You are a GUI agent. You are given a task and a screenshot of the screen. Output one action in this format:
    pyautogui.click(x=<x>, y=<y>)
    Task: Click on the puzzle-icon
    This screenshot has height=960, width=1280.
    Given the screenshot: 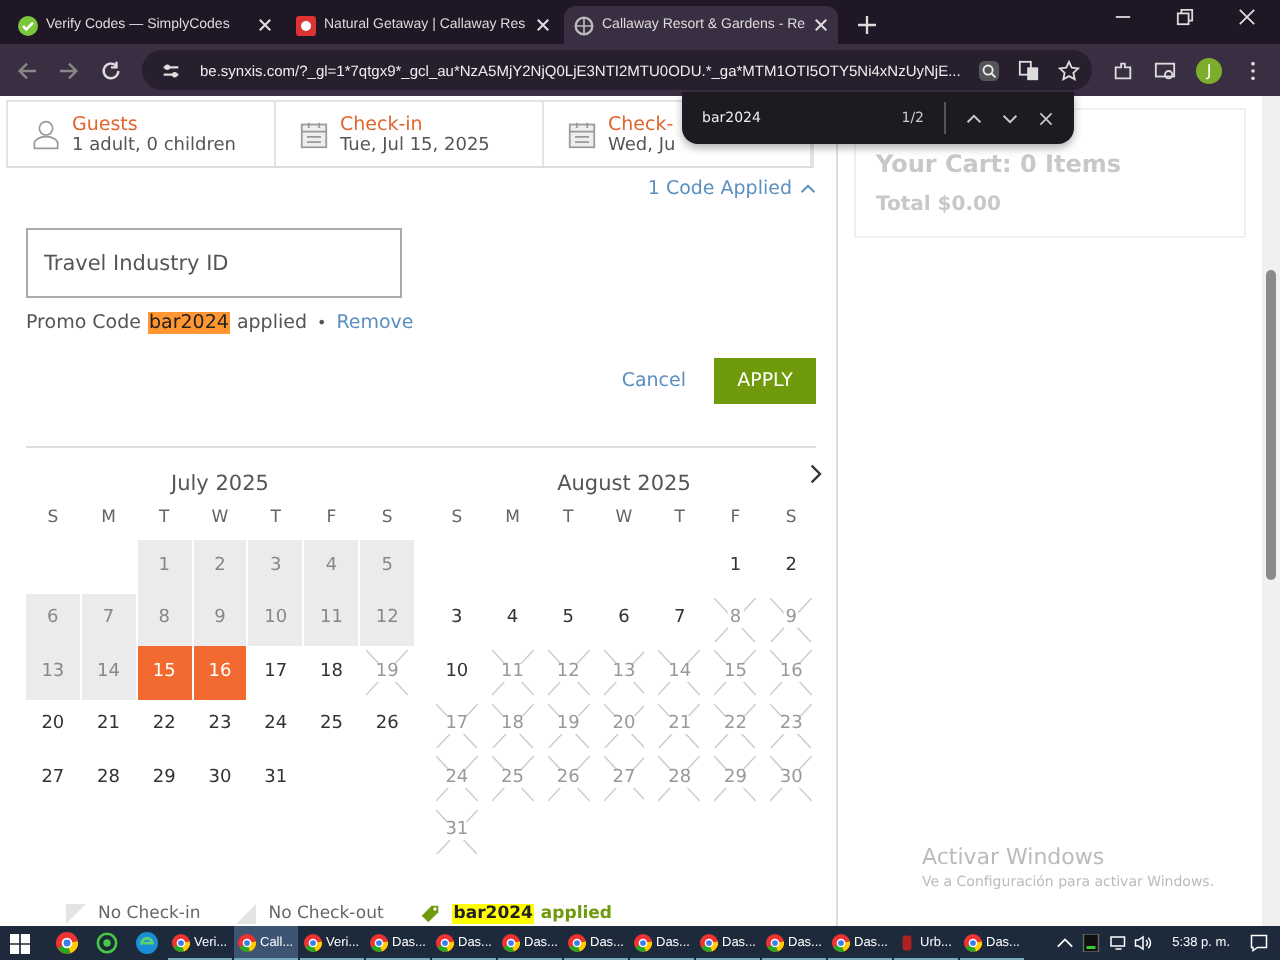 What is the action you would take?
    pyautogui.click(x=1123, y=70)
    